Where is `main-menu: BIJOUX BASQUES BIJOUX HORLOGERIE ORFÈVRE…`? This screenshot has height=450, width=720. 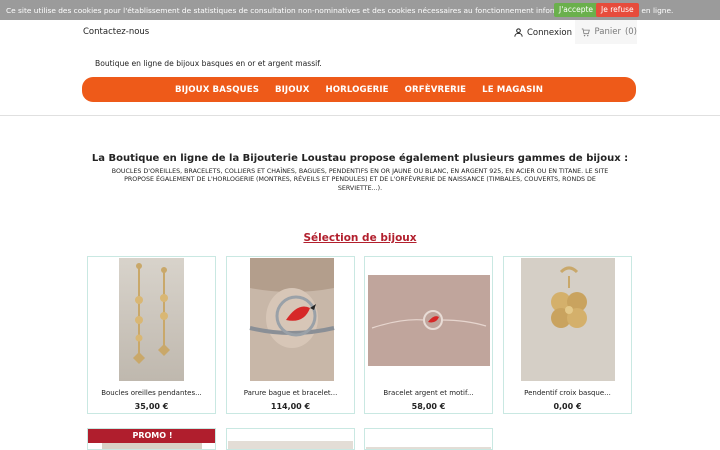
main-menu: BIJOUX BASQUES BIJOUX HORLOGERIE ORFÈVRE… is located at coordinates (359, 89).